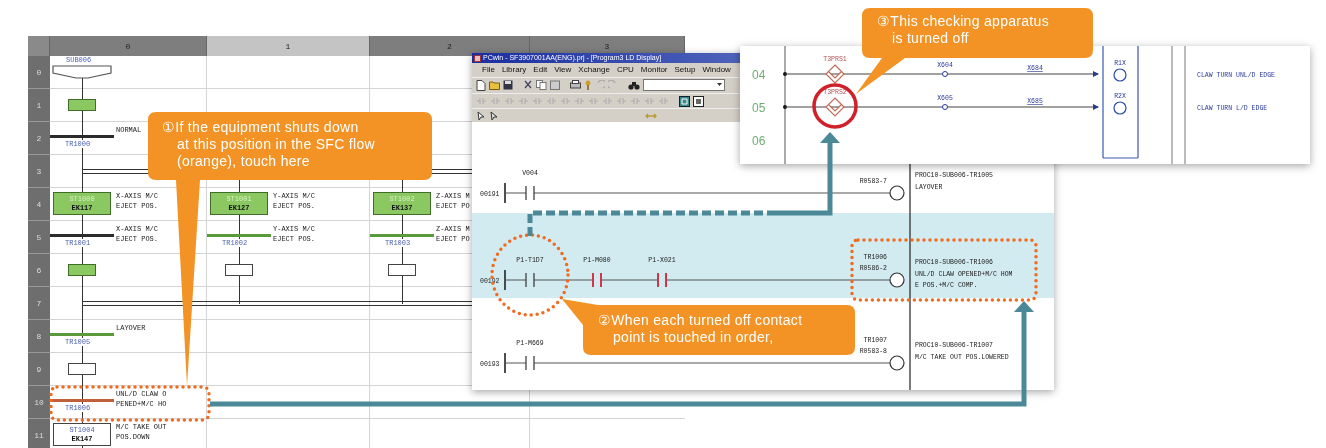 The width and height of the screenshot is (1326, 448). I want to click on column-header: 1, so click(288, 46).